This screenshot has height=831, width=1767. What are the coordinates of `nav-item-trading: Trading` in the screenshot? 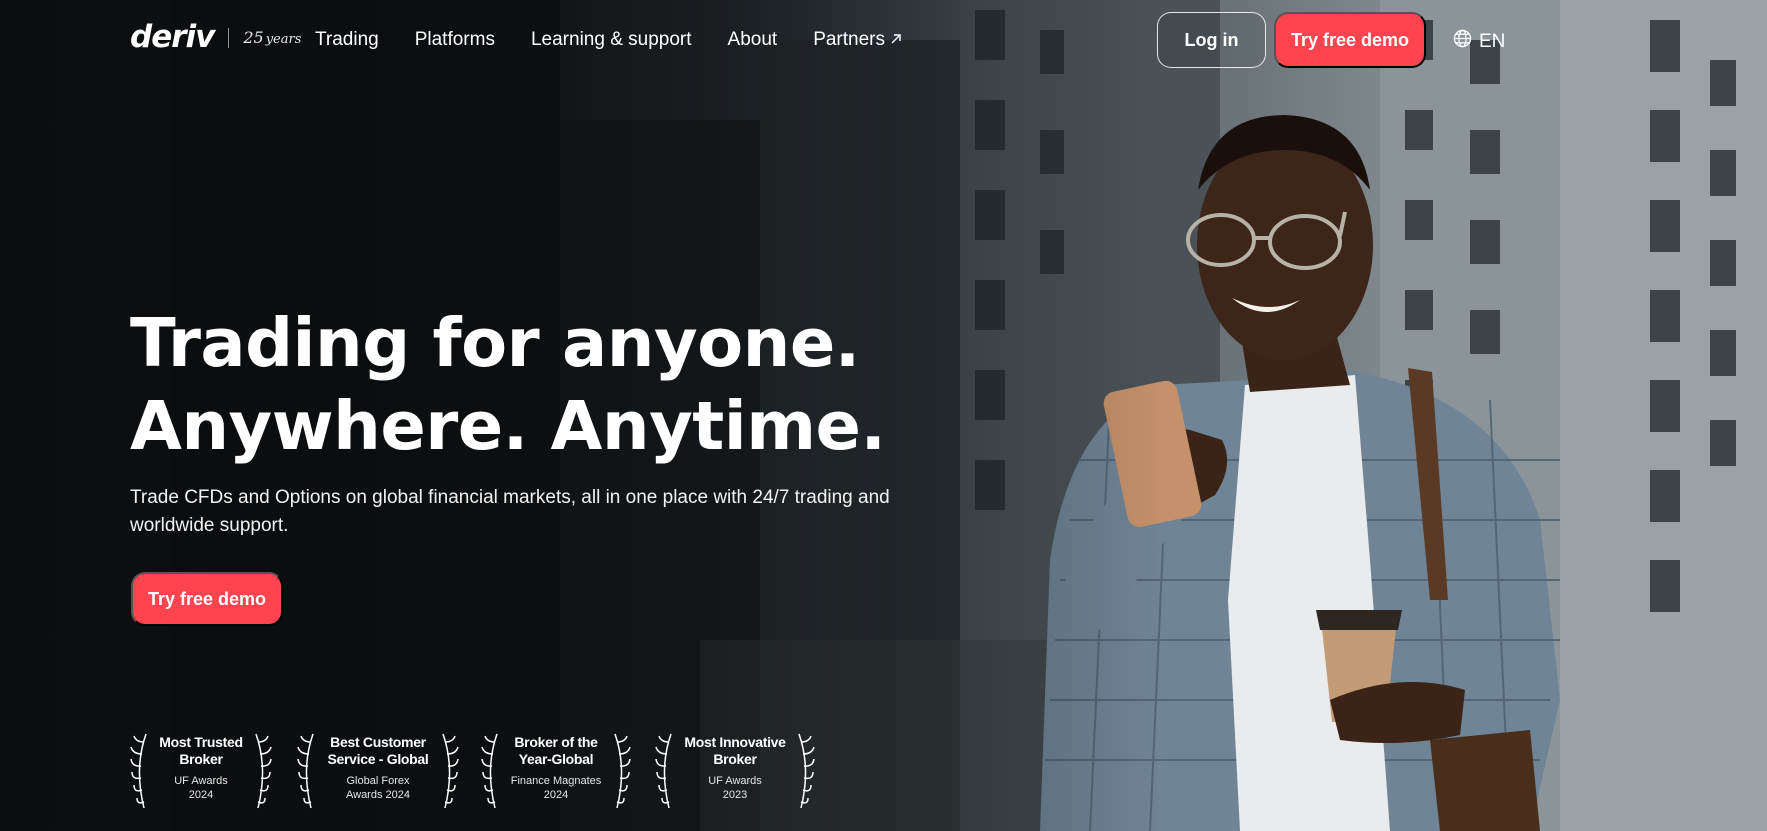 It's located at (347, 40).